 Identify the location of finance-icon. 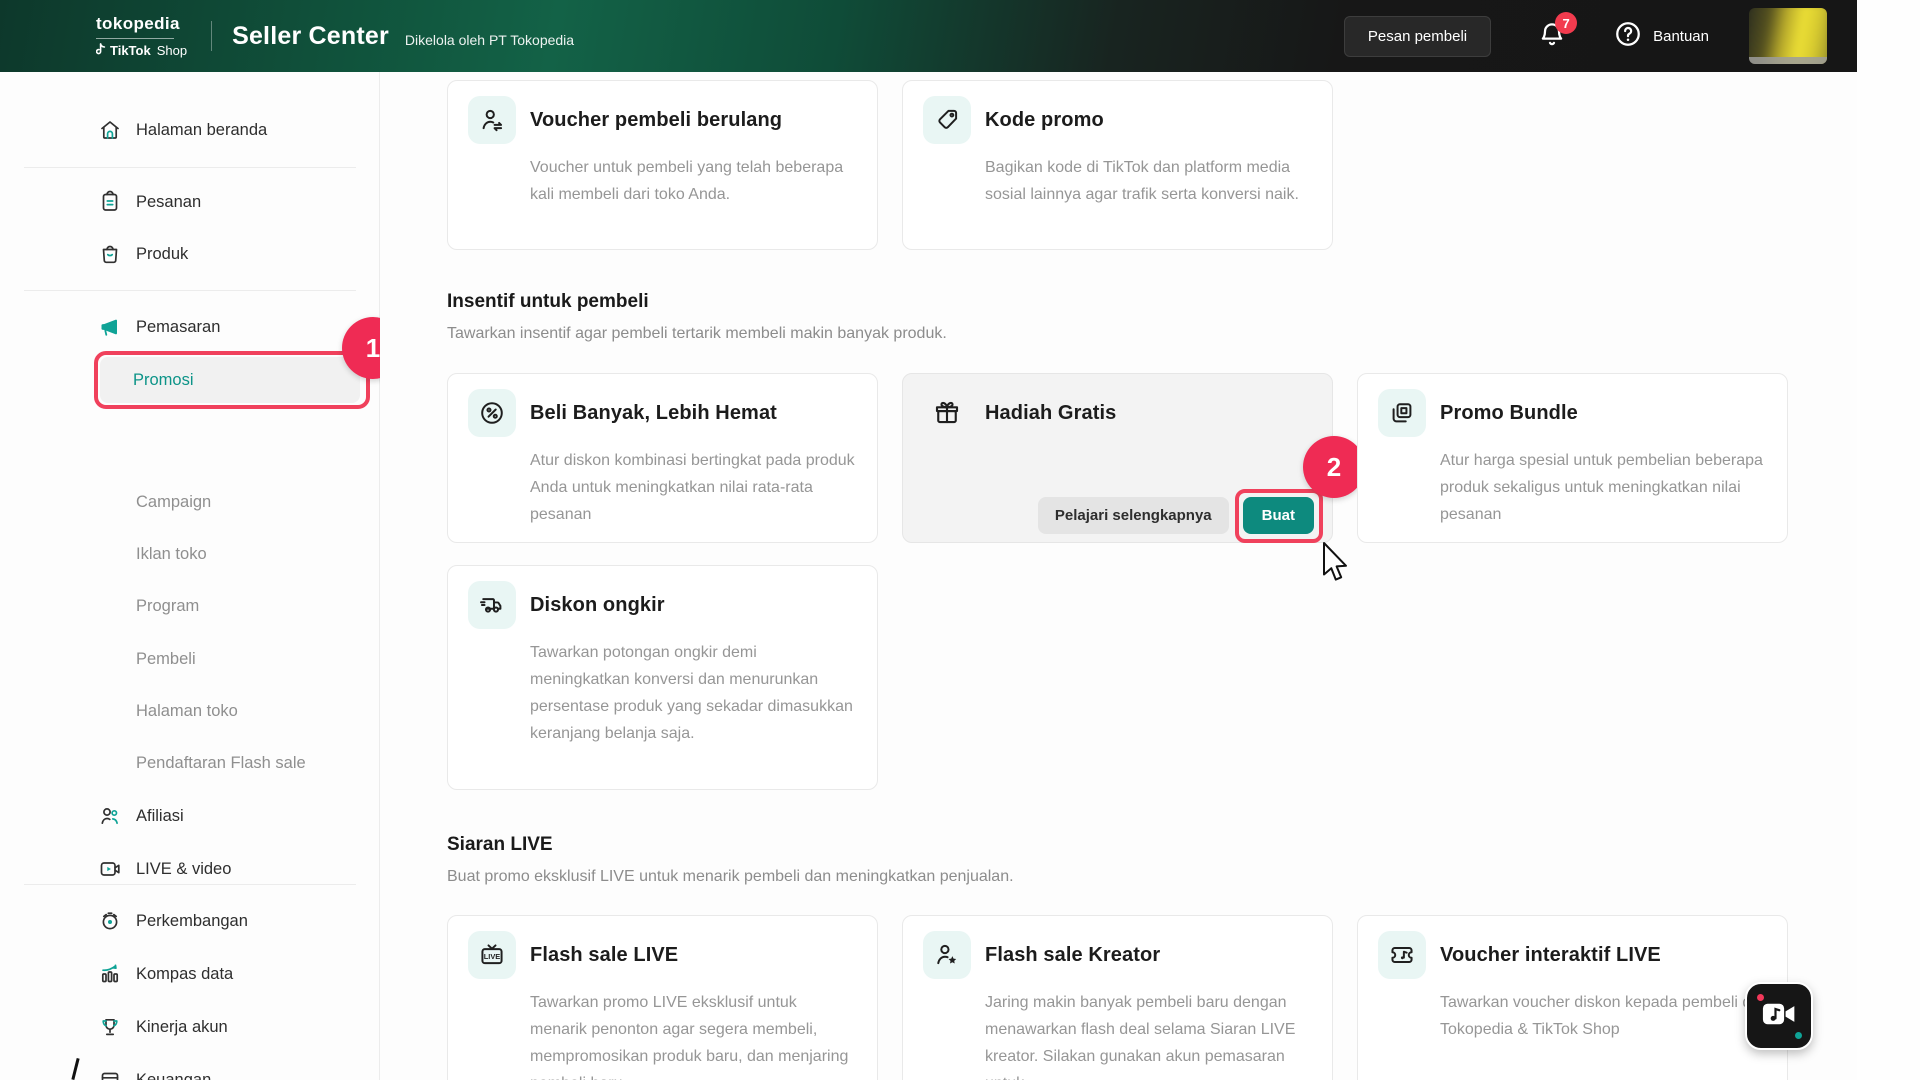
(110, 1074).